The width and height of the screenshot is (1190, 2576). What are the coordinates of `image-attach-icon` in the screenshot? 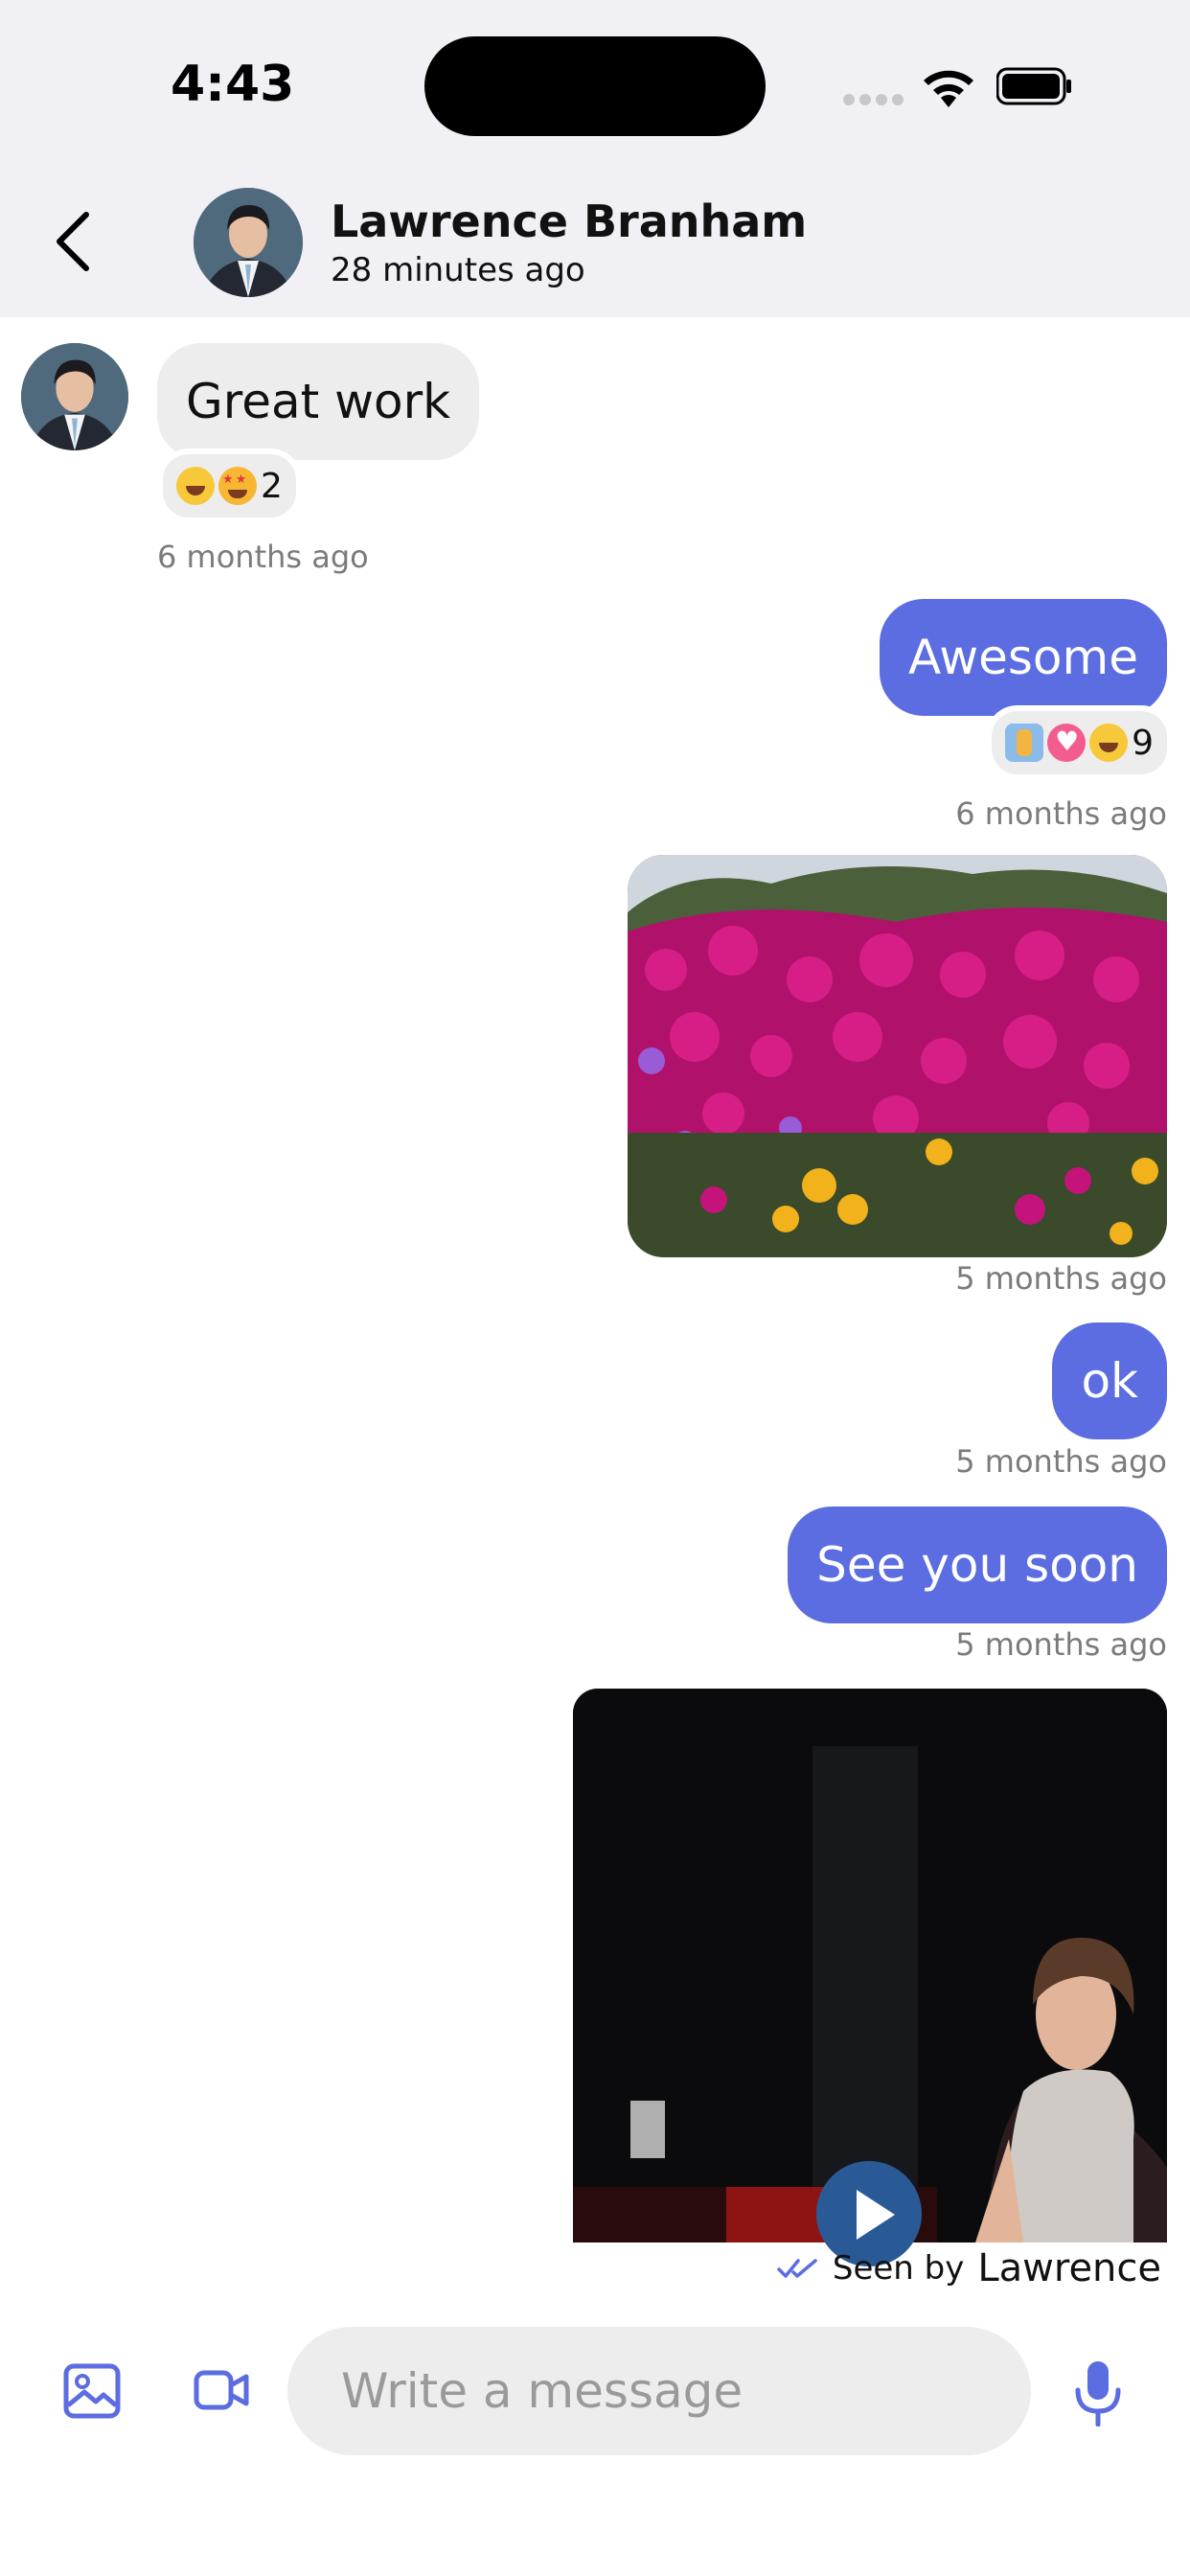 It's located at (92, 2391).